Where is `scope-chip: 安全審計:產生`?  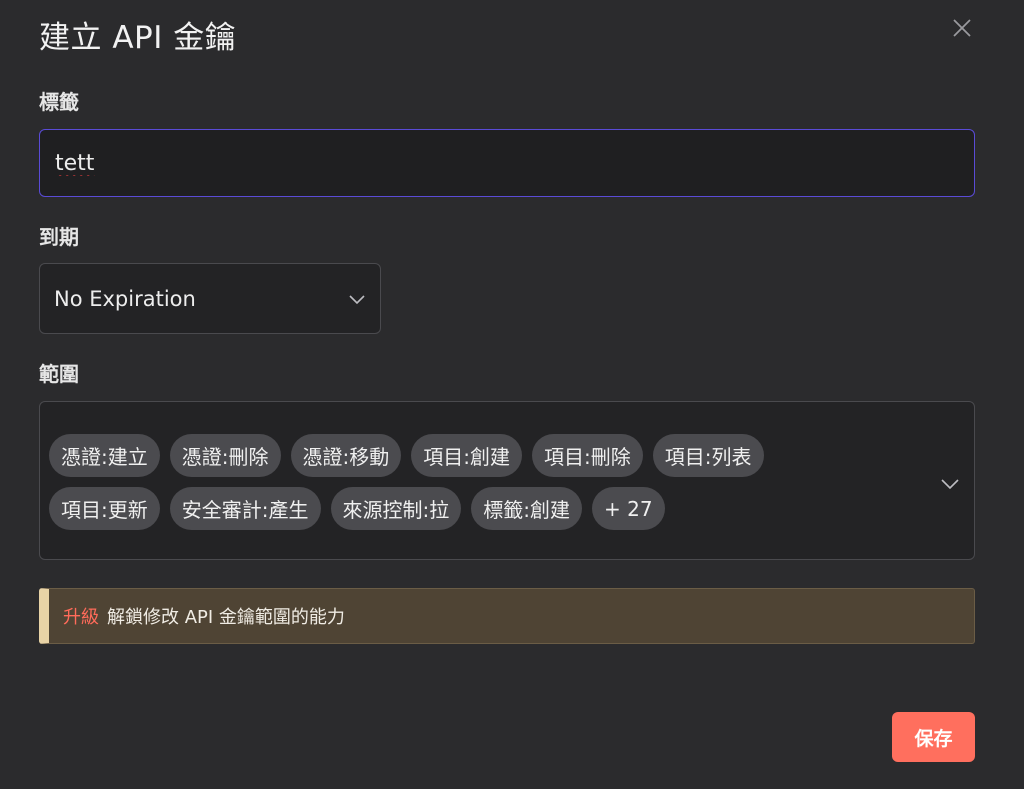 scope-chip: 安全審計:產生 is located at coordinates (245, 508).